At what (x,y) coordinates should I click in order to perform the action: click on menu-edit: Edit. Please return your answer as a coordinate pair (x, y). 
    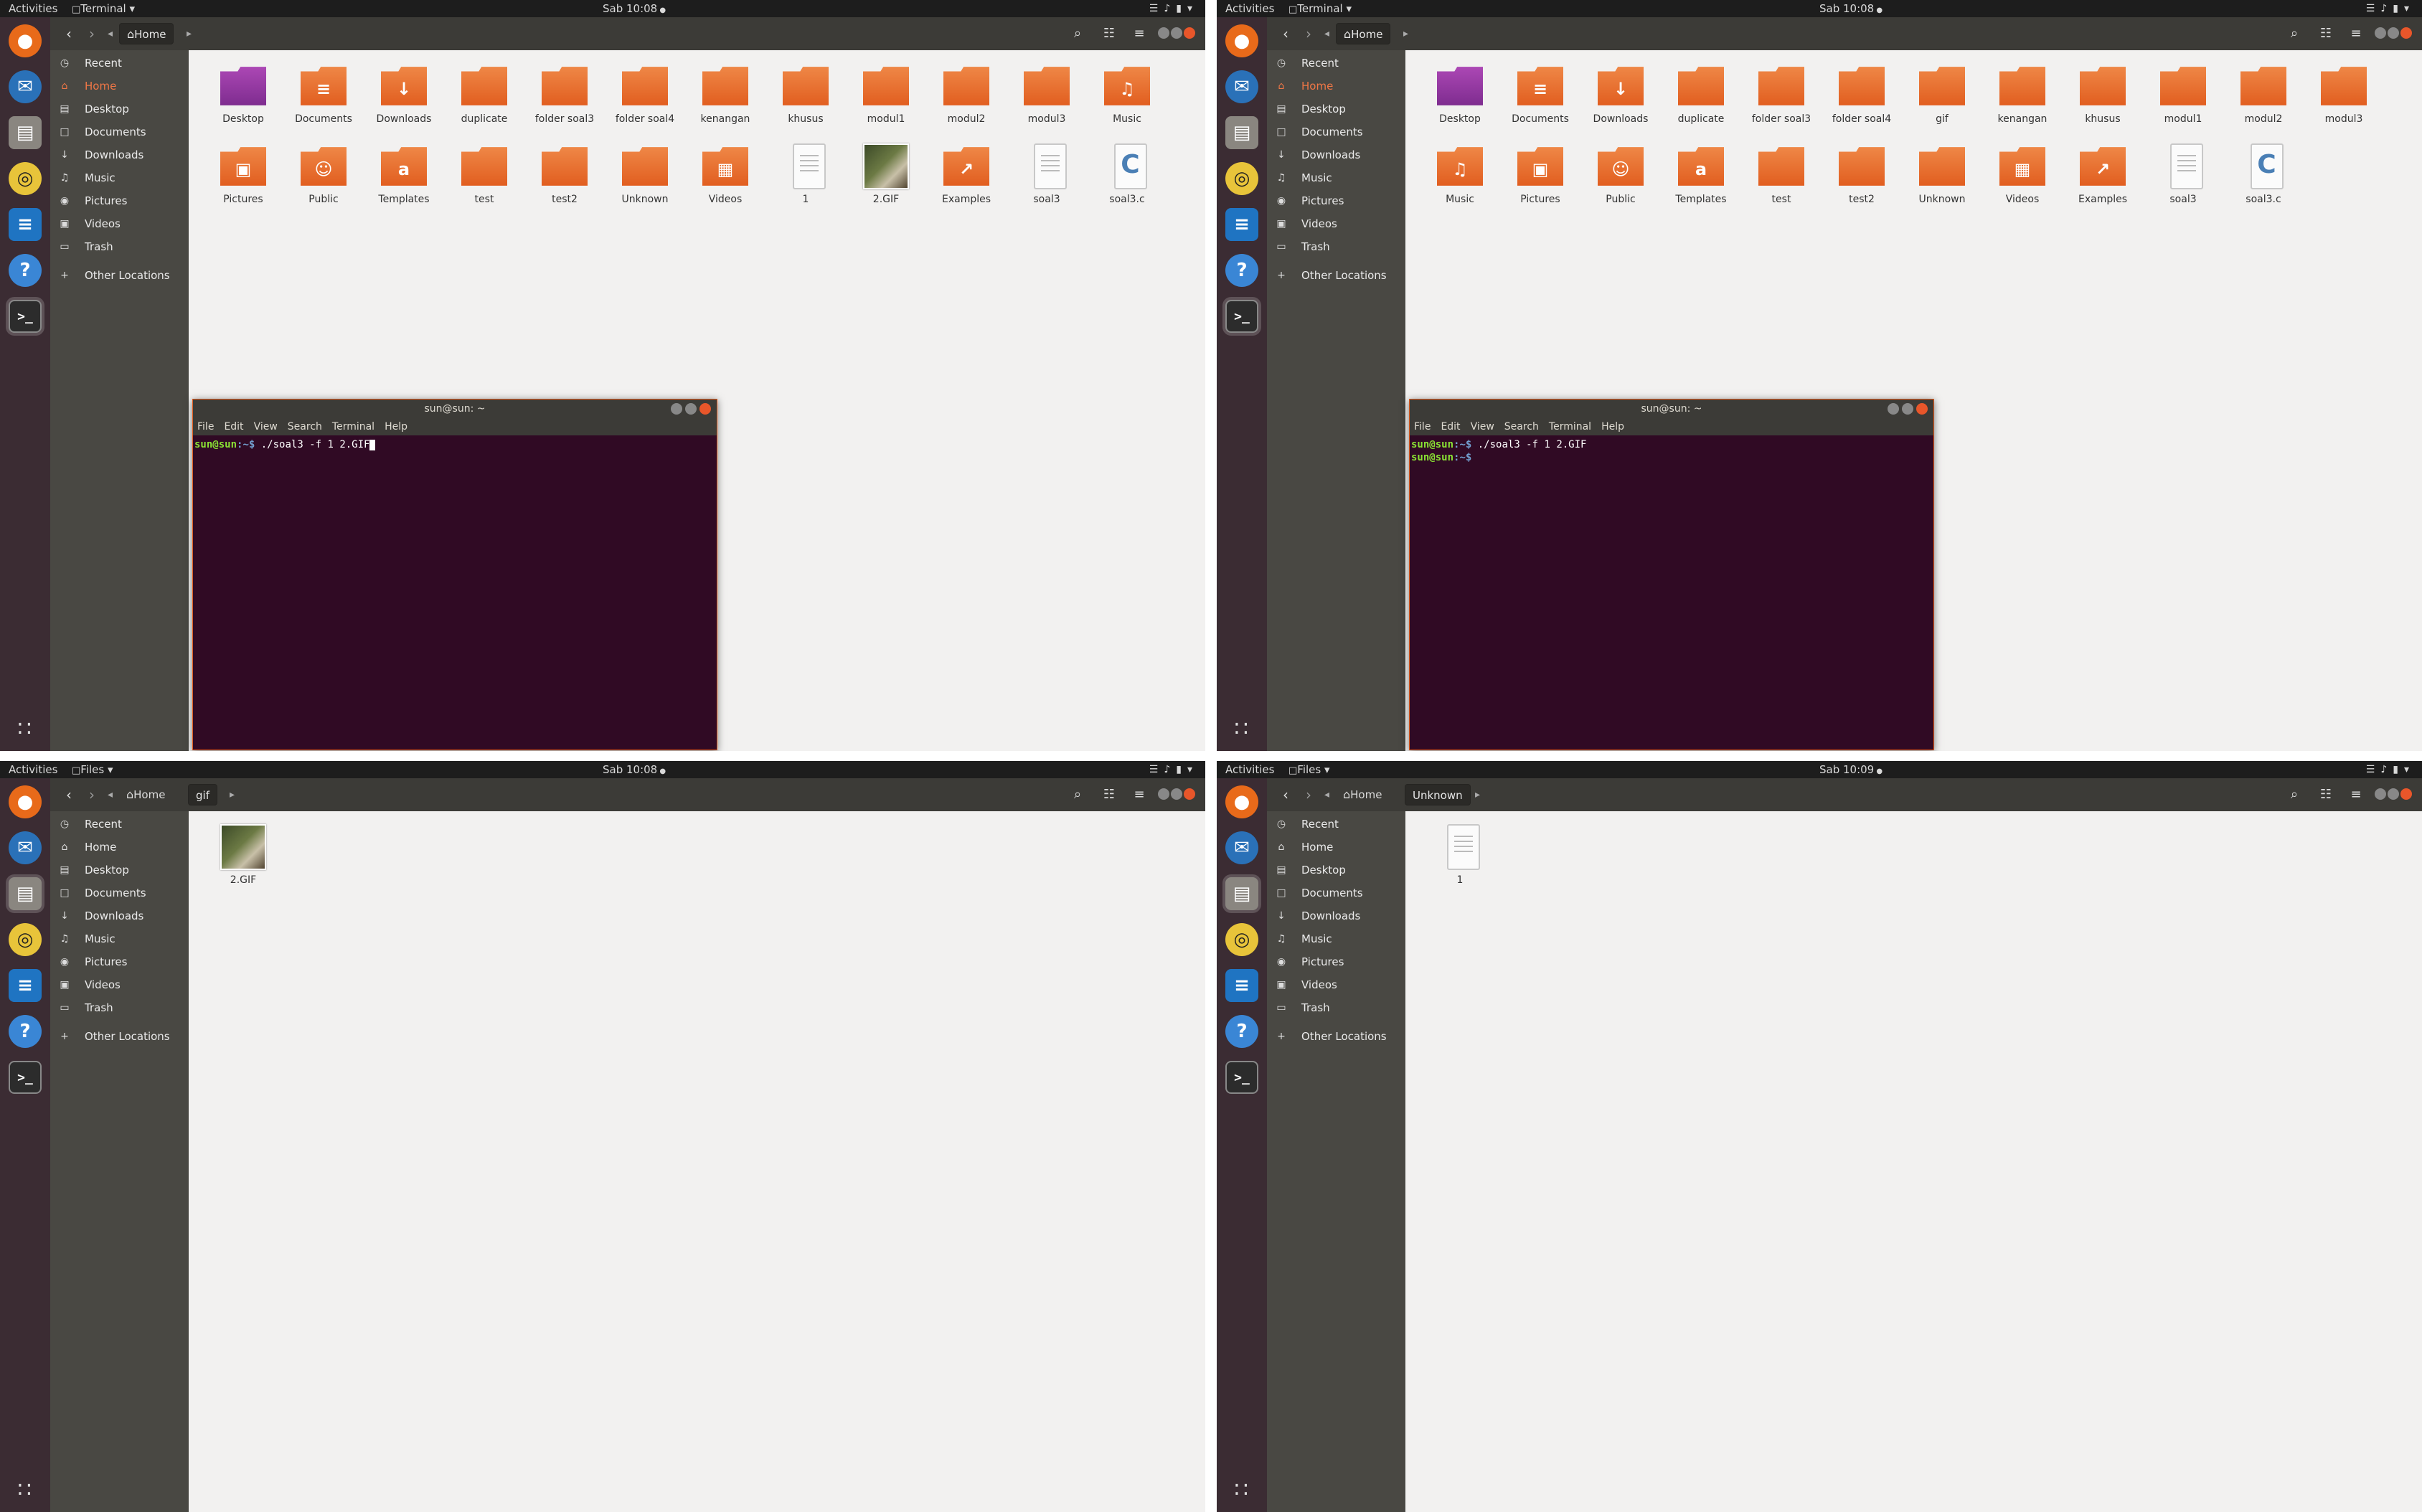
    Looking at the image, I should click on (1450, 427).